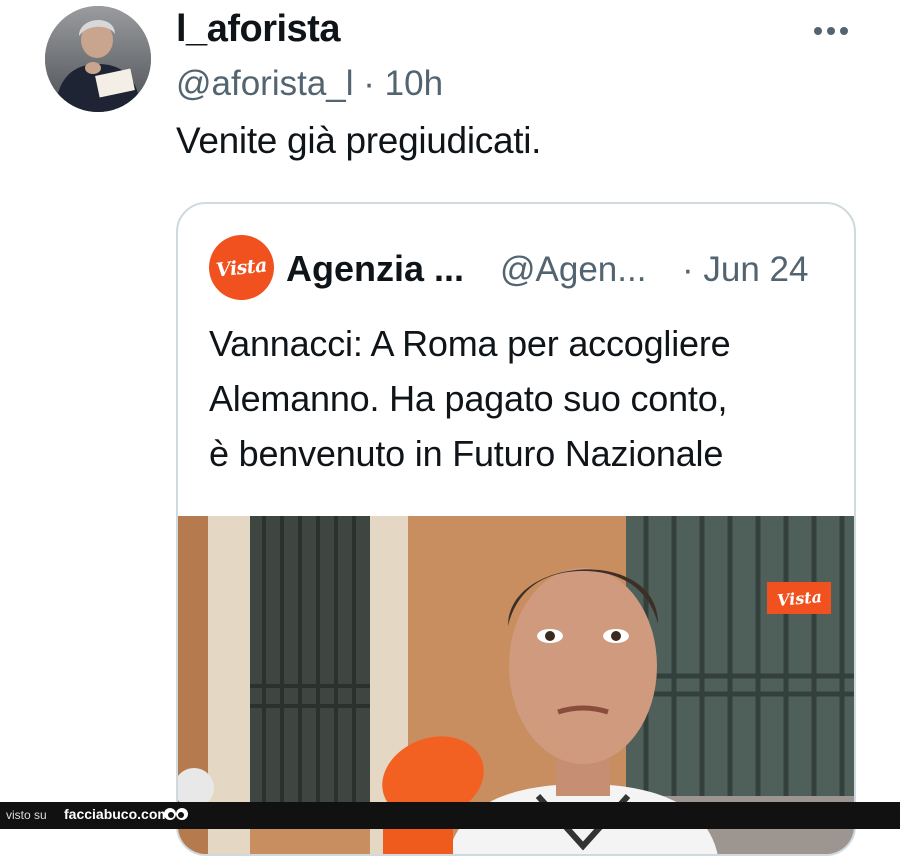 This screenshot has width=900, height=856. I want to click on vista-logo-text: Vista, so click(241, 267).